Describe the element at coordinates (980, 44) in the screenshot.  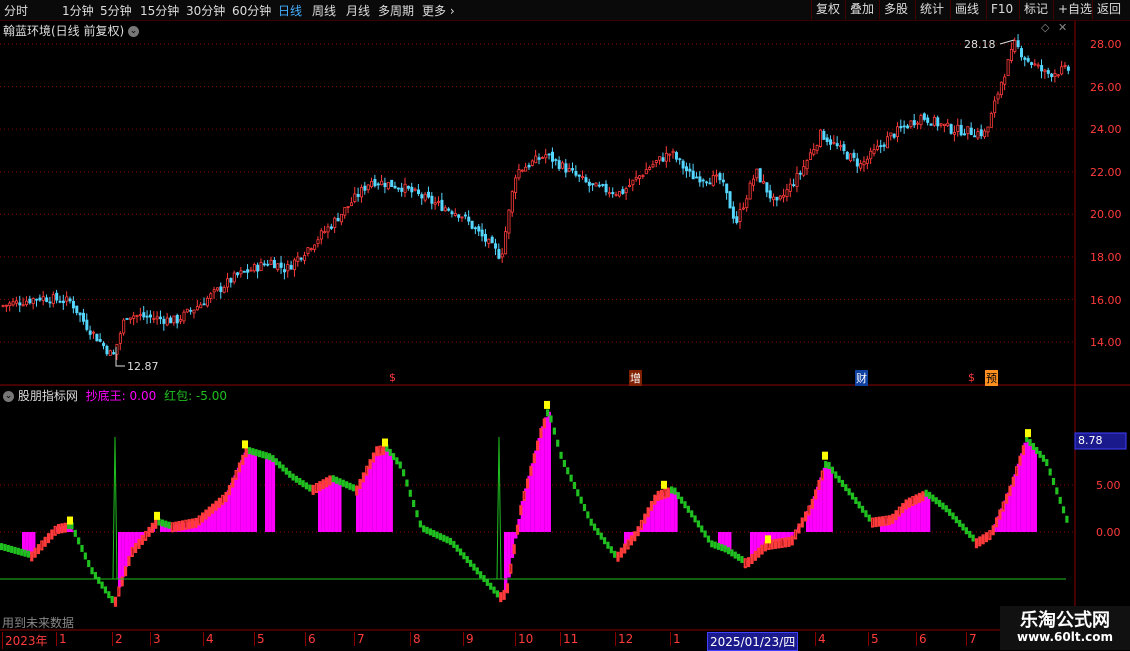
I see `high-price-label: 28.18` at that location.